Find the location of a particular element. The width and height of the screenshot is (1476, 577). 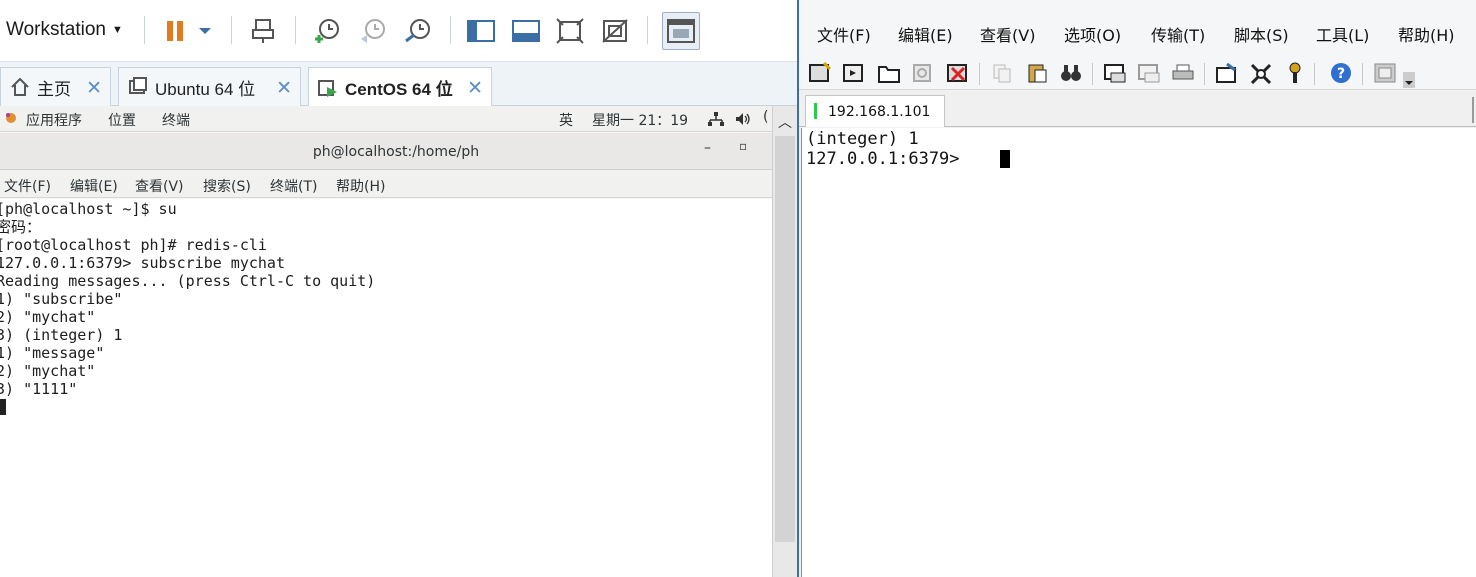

layout-button is located at coordinates (1385, 73).